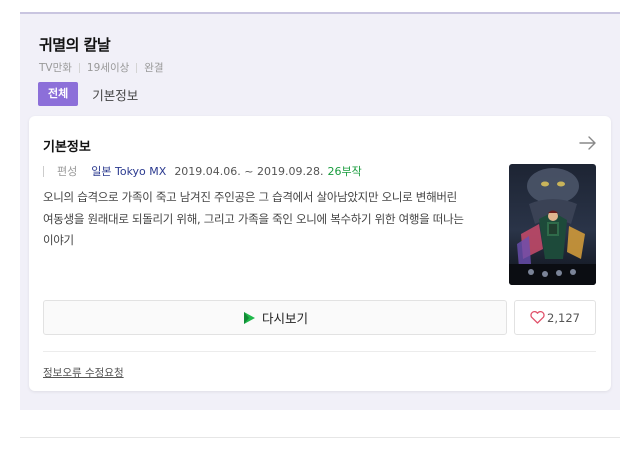 This screenshot has width=637, height=455. I want to click on meta-info: TV만화 19세이상 완결, so click(101, 67).